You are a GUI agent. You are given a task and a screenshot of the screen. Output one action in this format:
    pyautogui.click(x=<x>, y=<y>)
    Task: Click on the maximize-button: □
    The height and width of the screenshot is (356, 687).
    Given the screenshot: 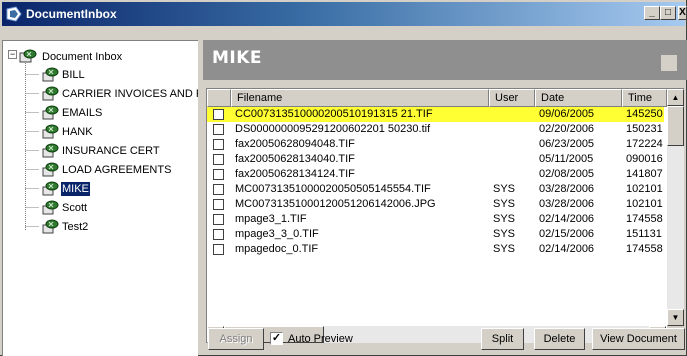 What is the action you would take?
    pyautogui.click(x=668, y=13)
    